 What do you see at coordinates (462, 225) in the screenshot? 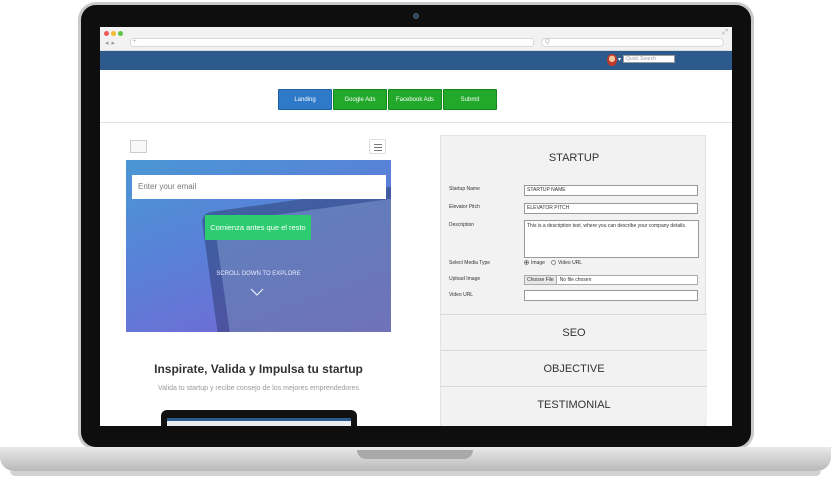
I see `description-label: Description` at bounding box center [462, 225].